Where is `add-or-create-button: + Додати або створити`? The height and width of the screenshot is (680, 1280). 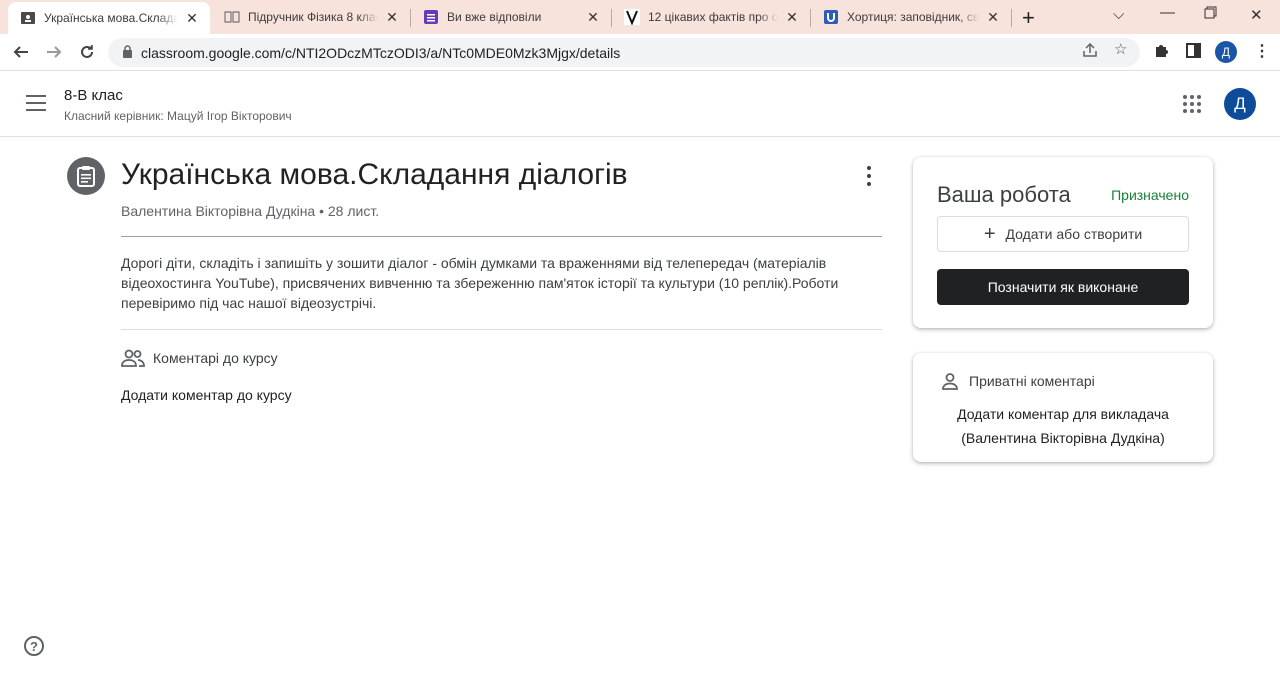
add-or-create-button: + Додати або створити is located at coordinates (1063, 234).